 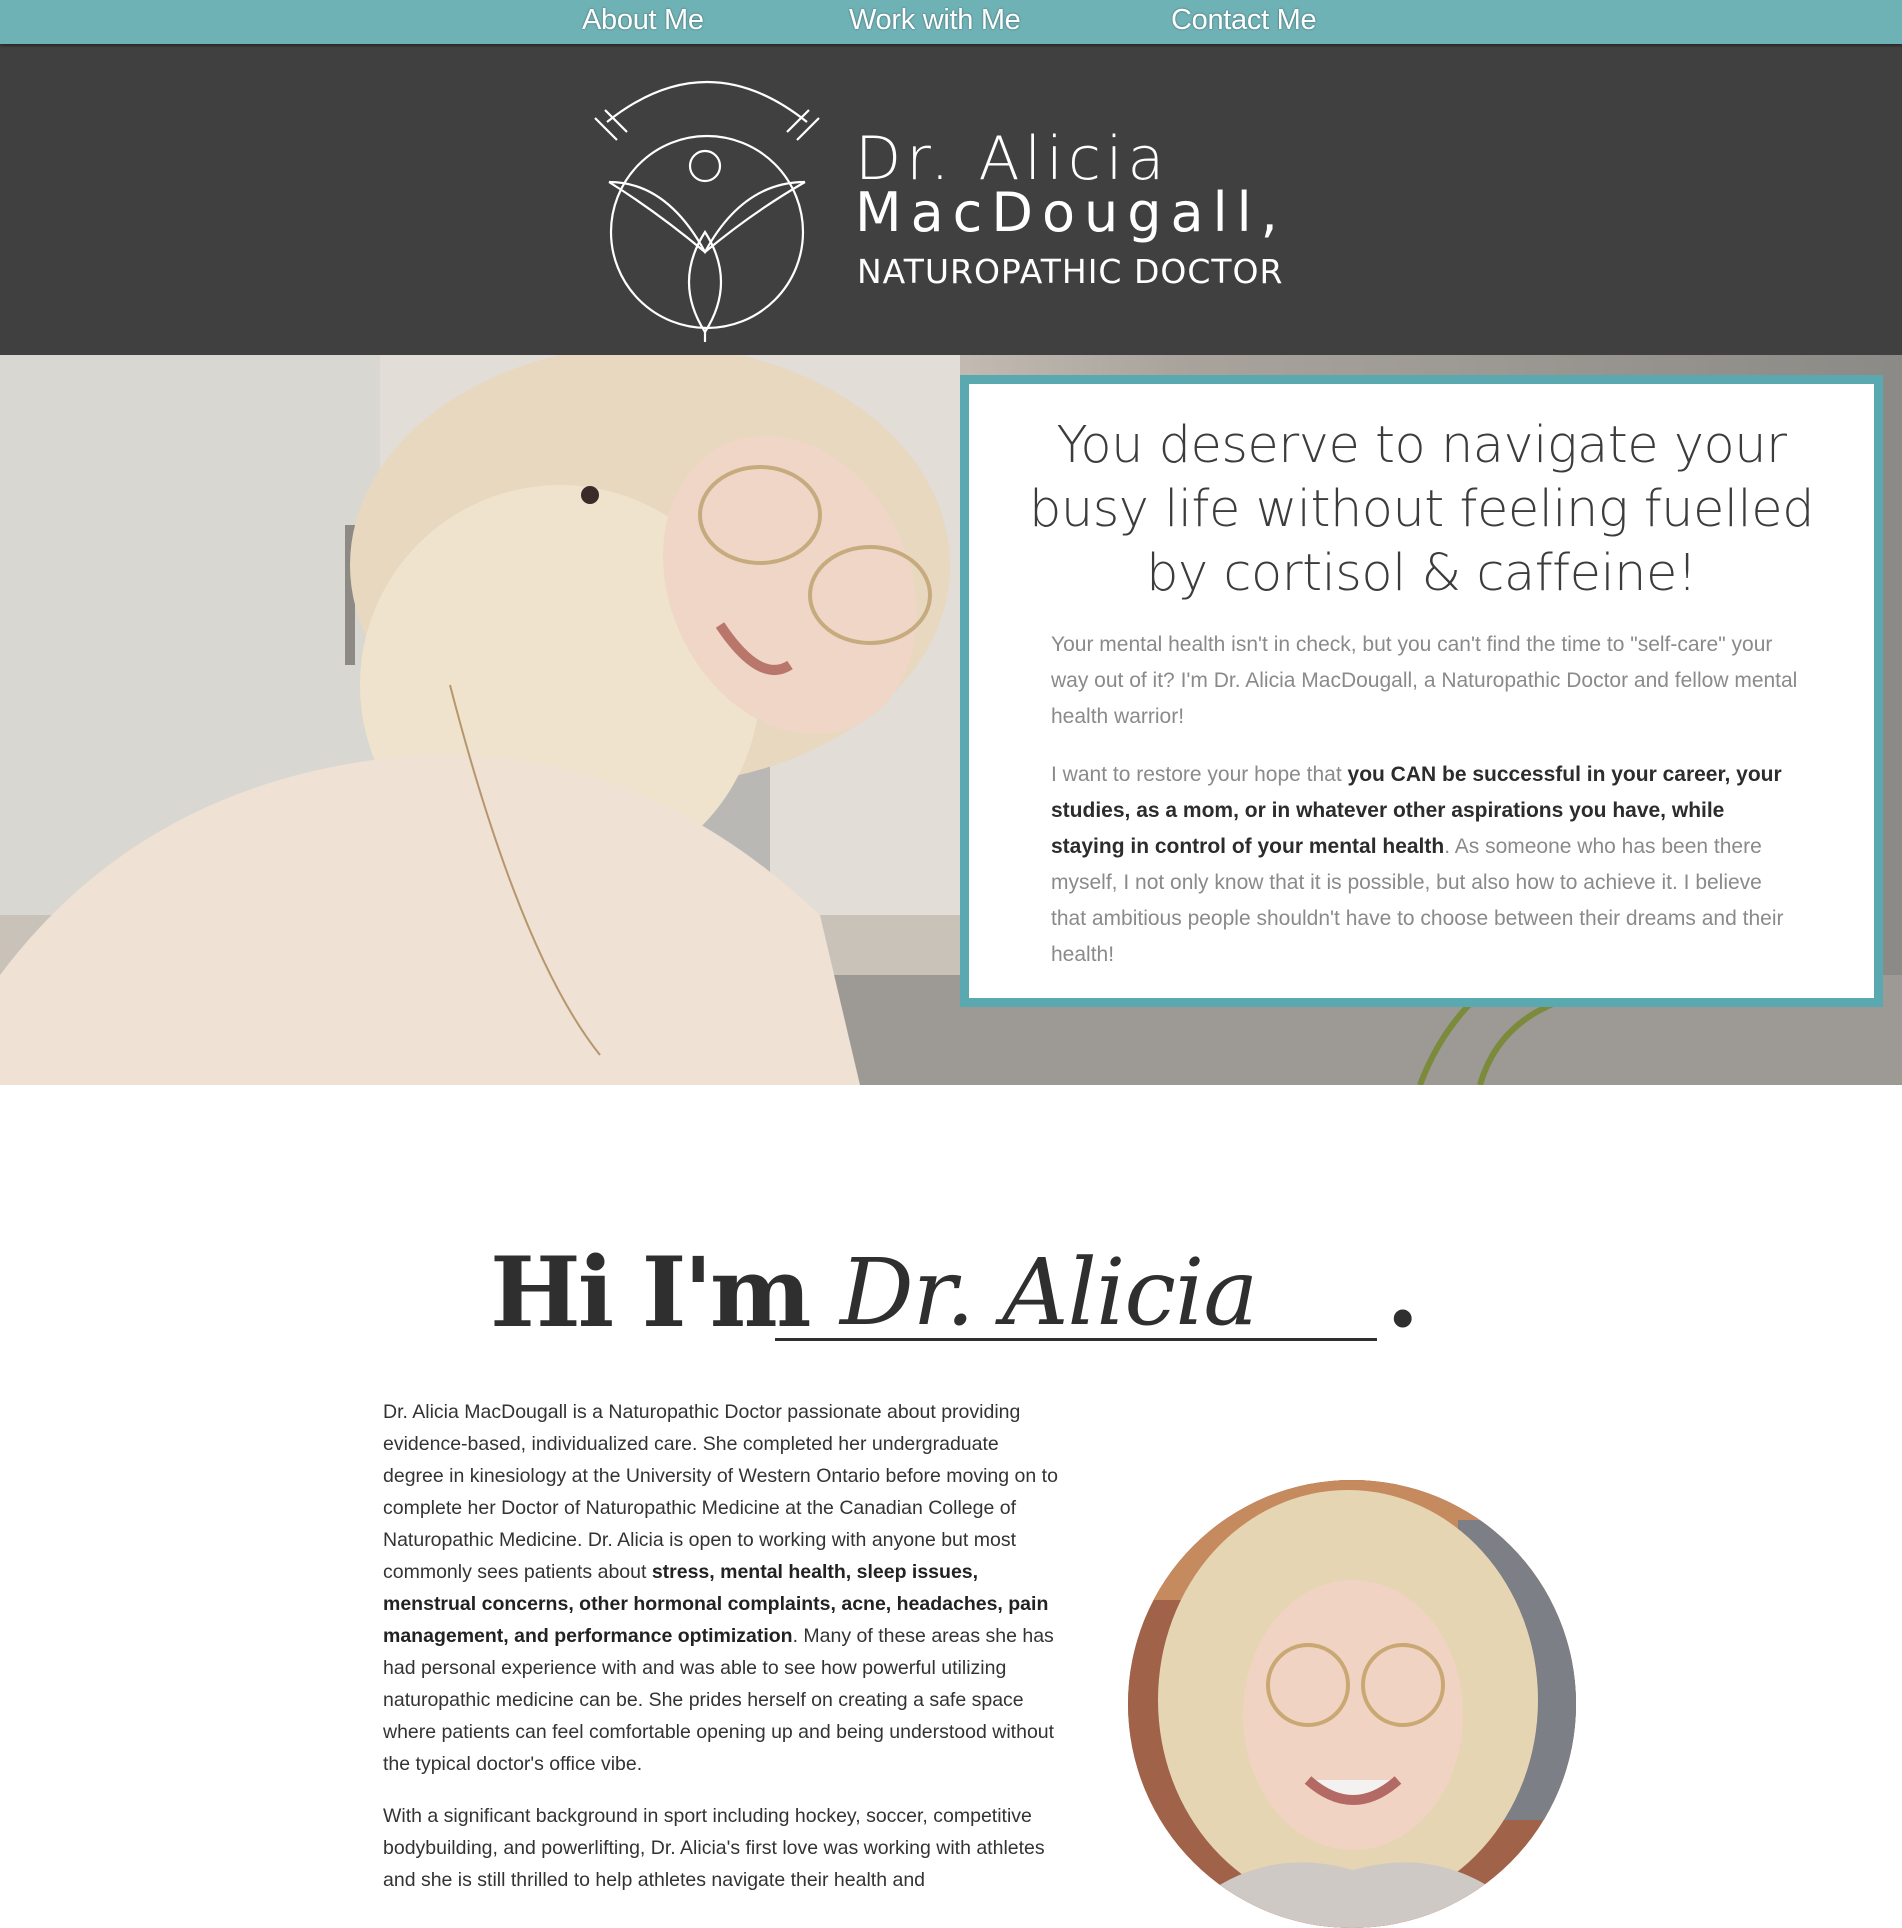 I want to click on nav-work-with-me: Work with Me, so click(x=935, y=20).